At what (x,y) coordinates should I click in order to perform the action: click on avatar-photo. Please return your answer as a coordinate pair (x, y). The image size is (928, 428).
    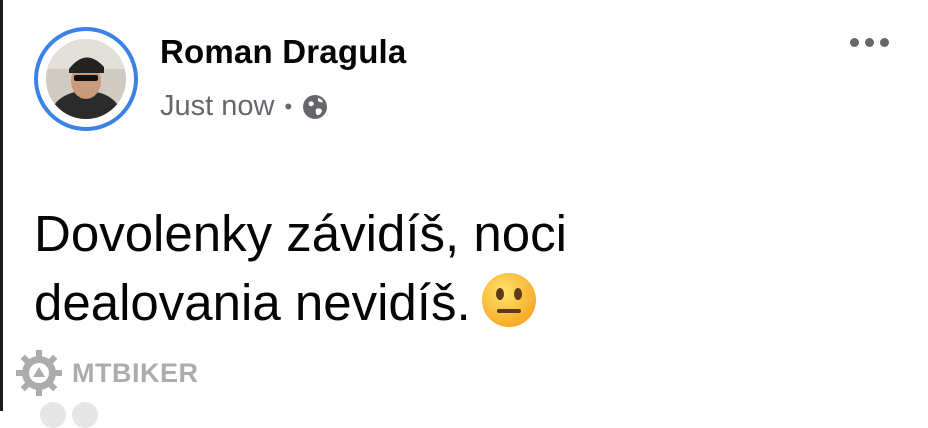
    Looking at the image, I should click on (86, 79).